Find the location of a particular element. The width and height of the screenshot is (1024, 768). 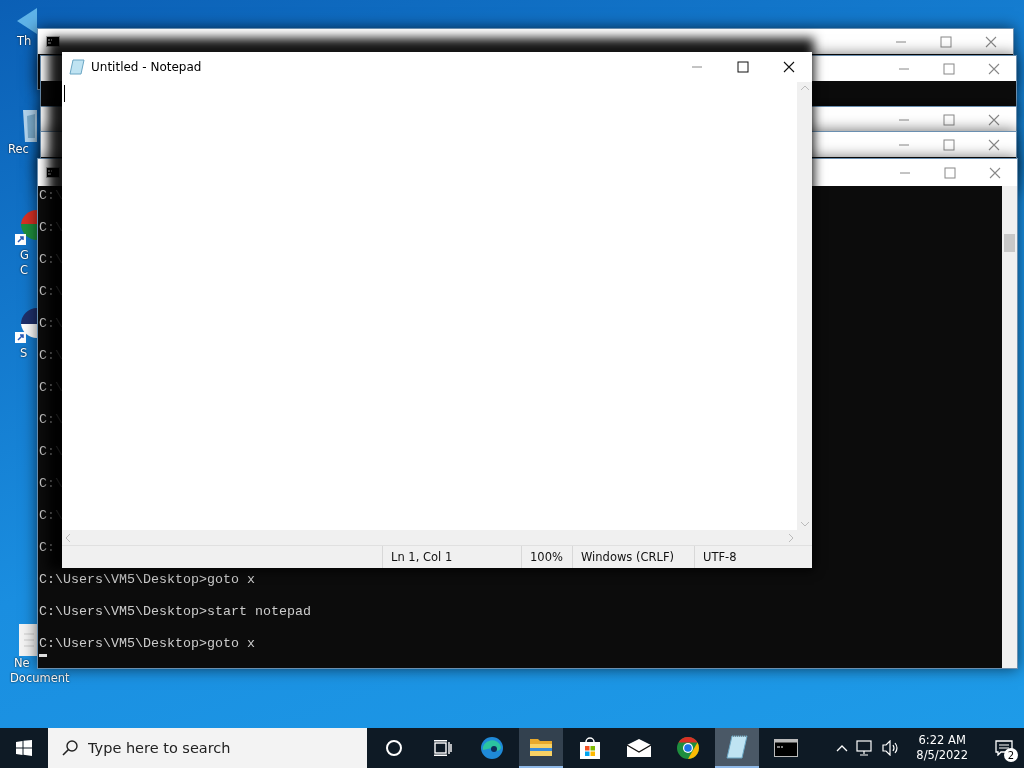

close-button is located at coordinates (789, 67).